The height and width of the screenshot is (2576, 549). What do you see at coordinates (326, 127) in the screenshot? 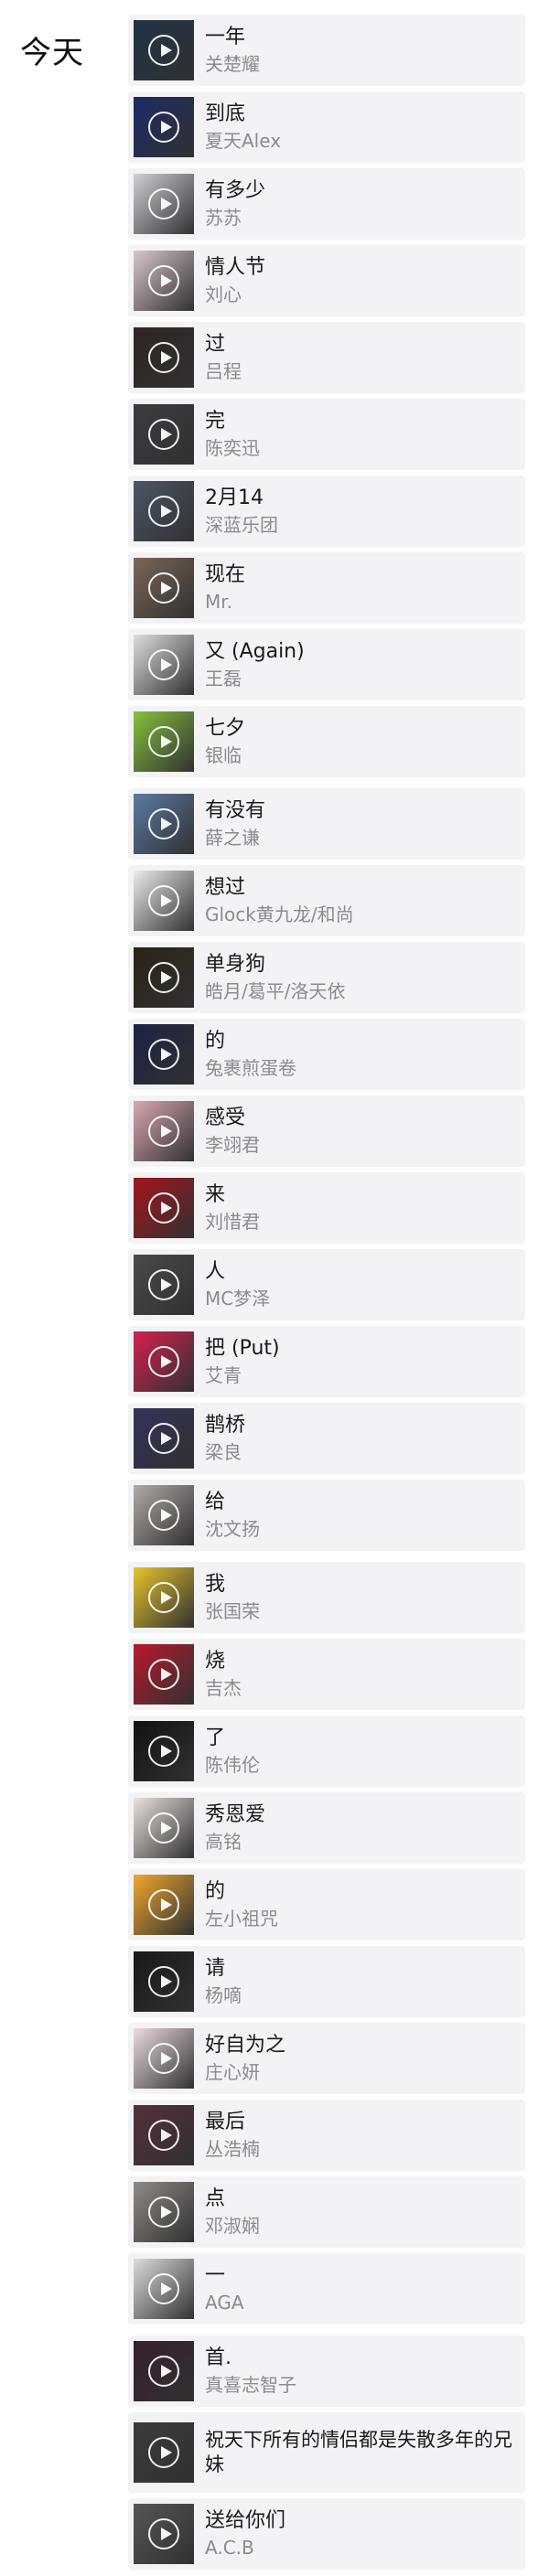
I see `song-item: 到底 夏天Alex` at bounding box center [326, 127].